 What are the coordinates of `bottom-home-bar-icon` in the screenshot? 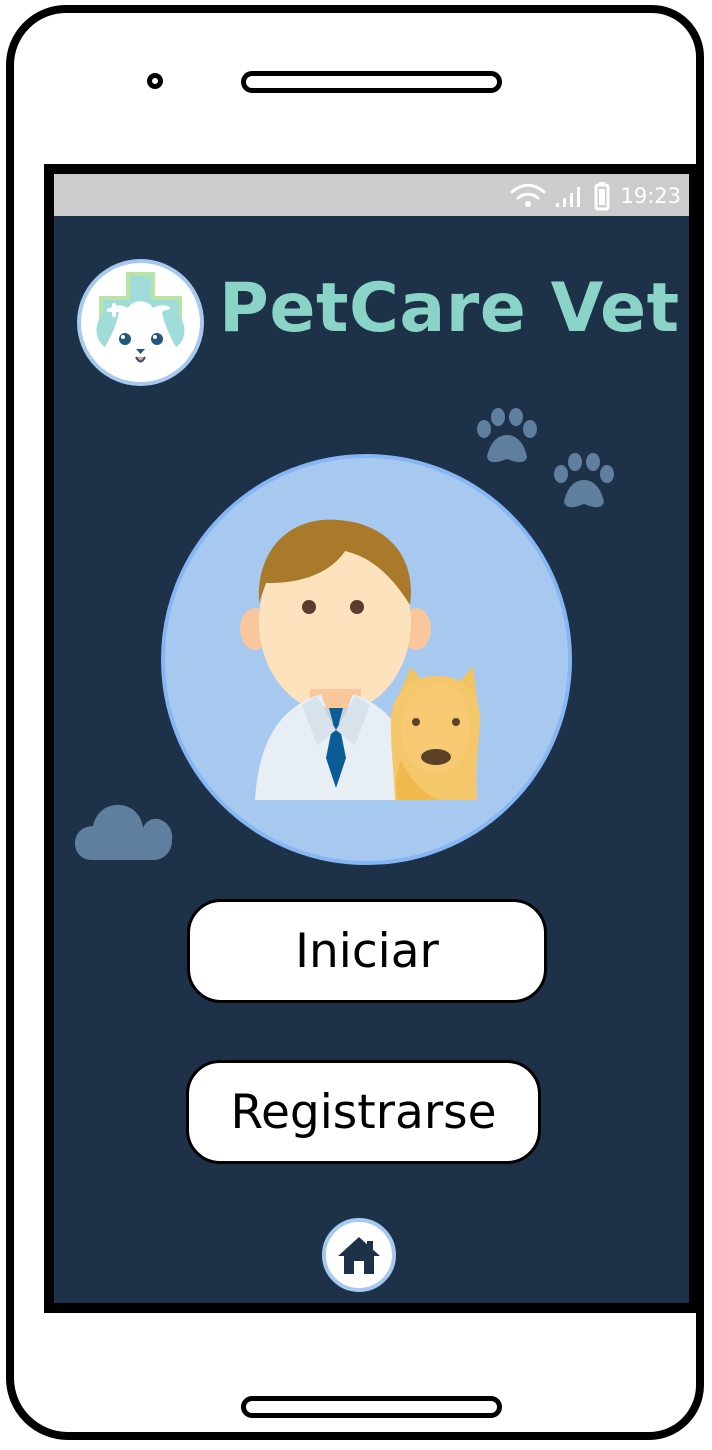 It's located at (371, 1407).